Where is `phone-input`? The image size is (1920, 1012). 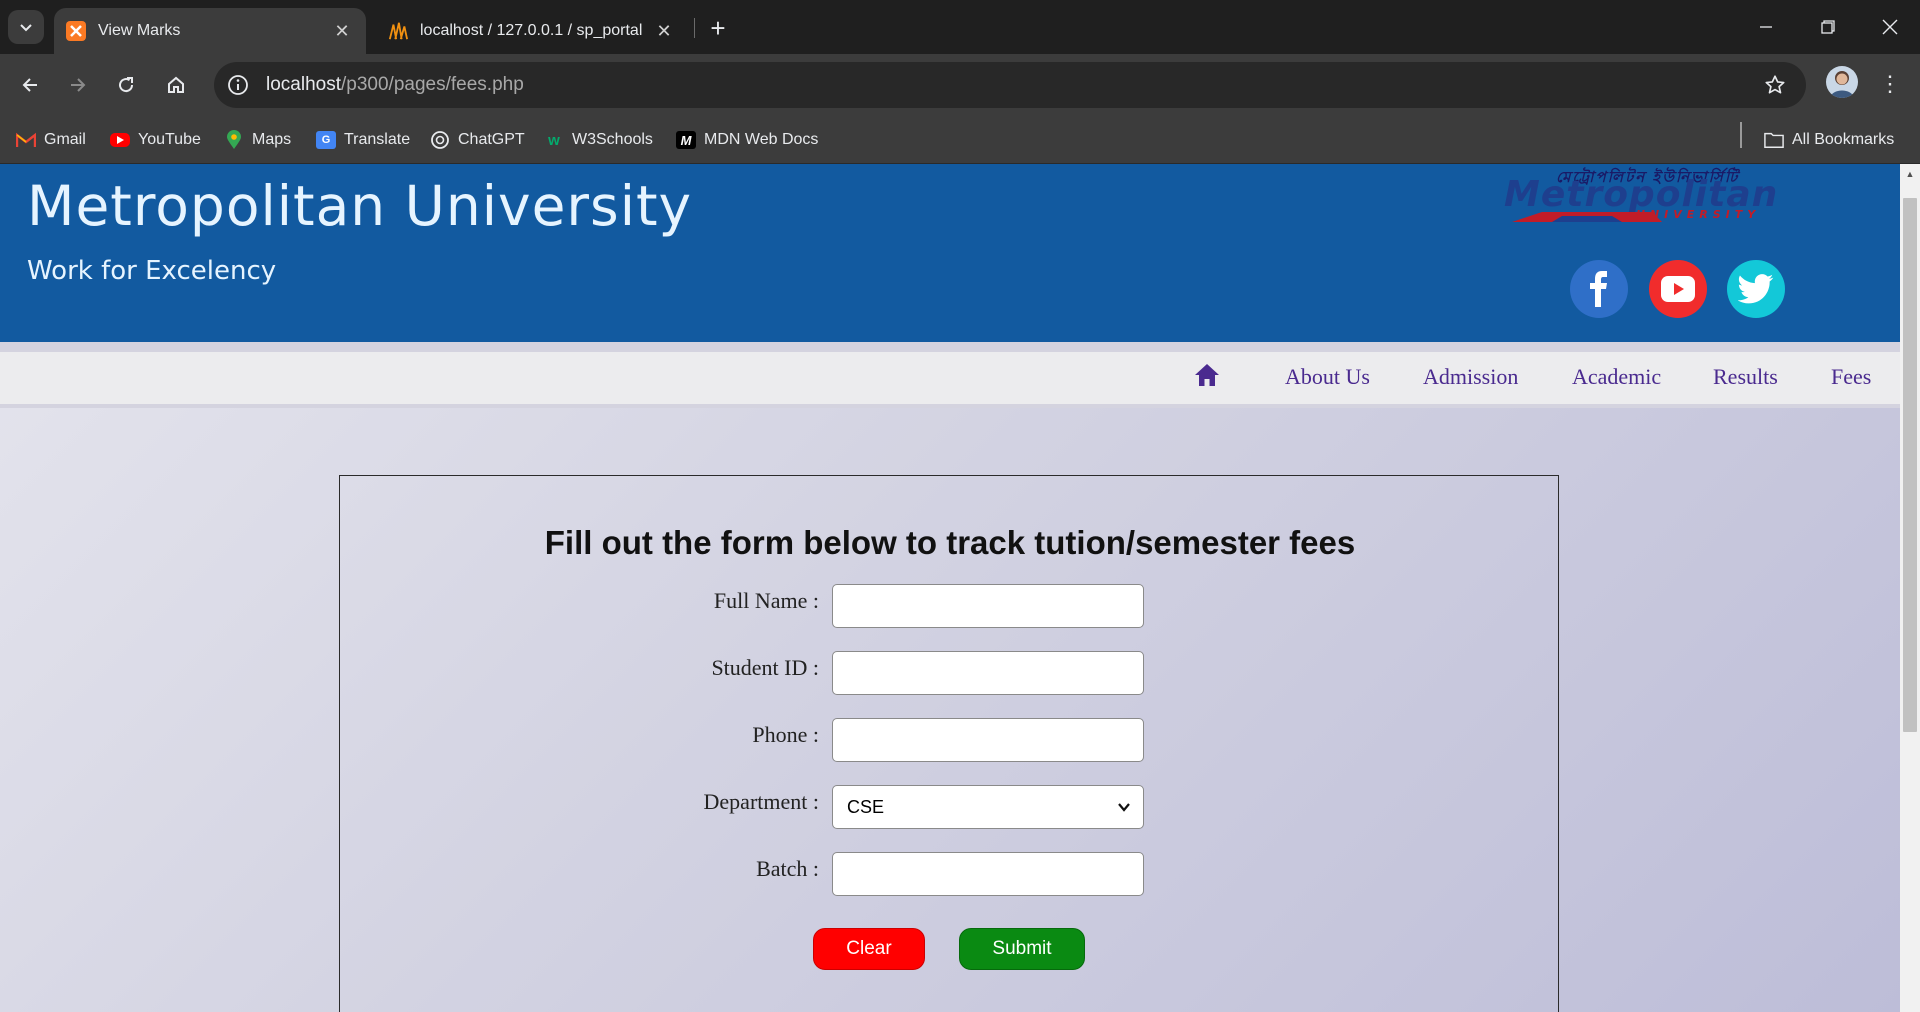
phone-input is located at coordinates (988, 740).